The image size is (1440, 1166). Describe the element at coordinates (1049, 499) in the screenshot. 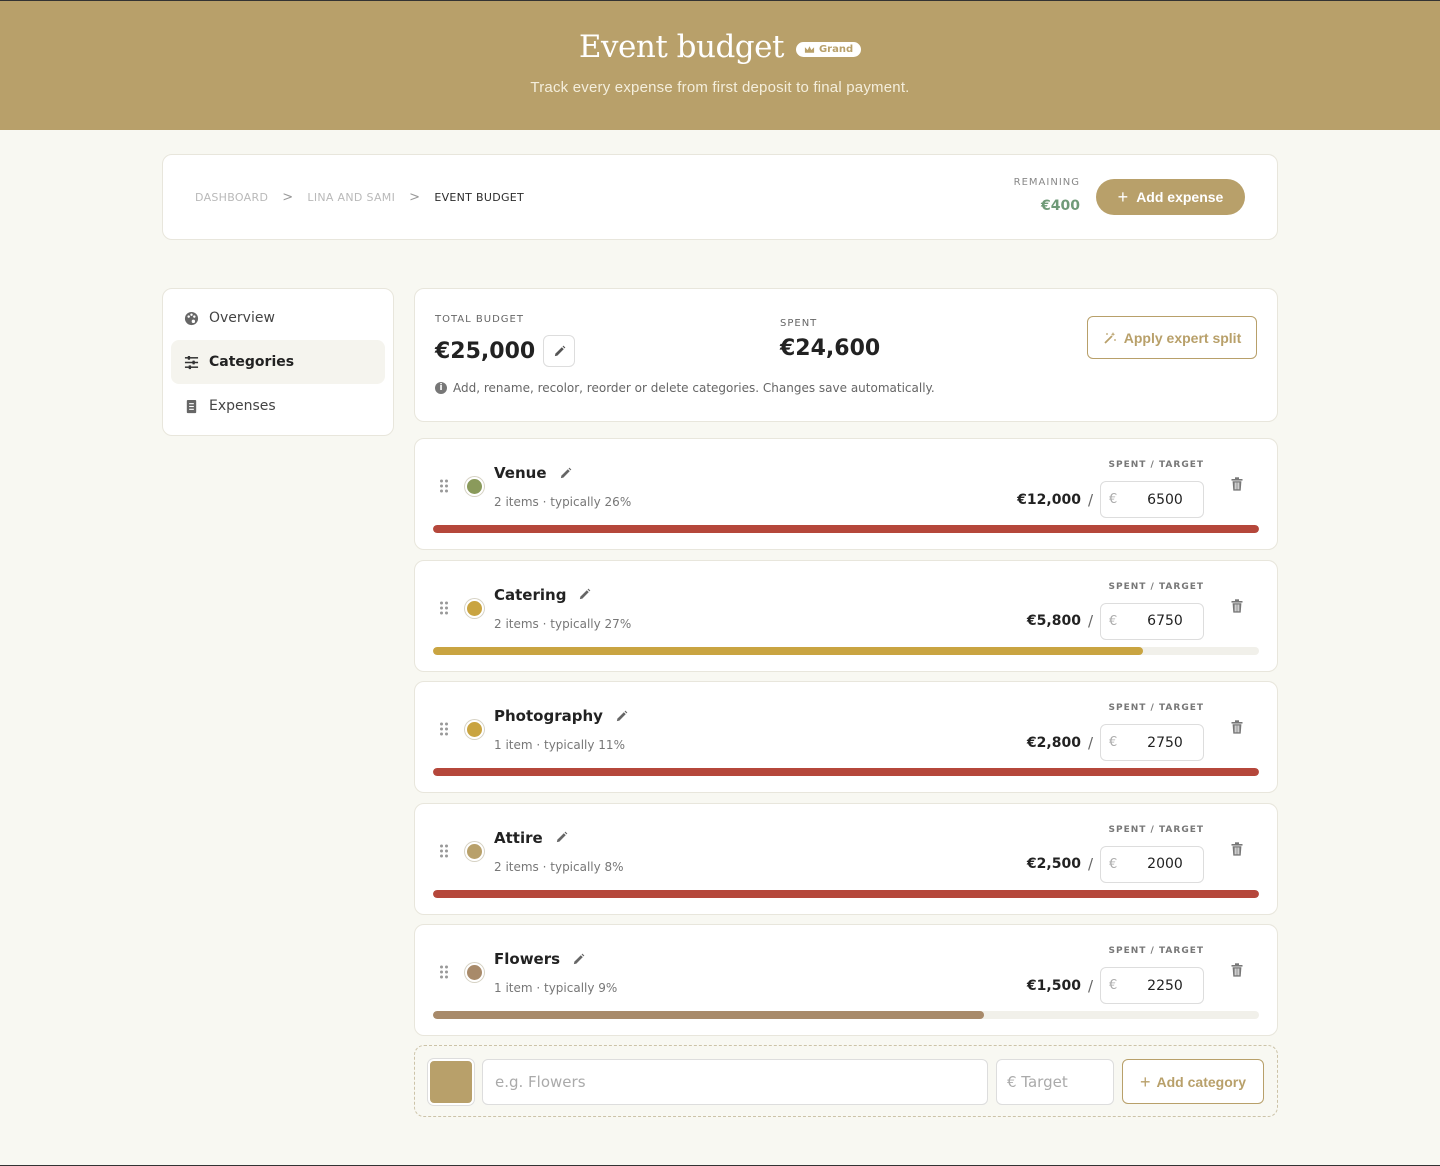

I see `category-spent: €12,000` at that location.